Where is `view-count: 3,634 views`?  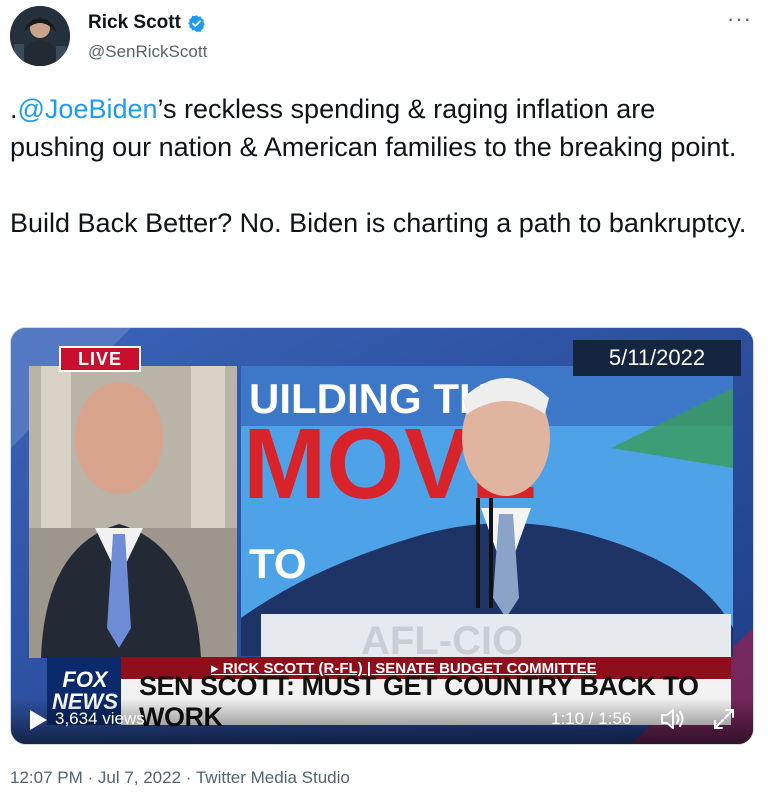 view-count: 3,634 views is located at coordinates (100, 718).